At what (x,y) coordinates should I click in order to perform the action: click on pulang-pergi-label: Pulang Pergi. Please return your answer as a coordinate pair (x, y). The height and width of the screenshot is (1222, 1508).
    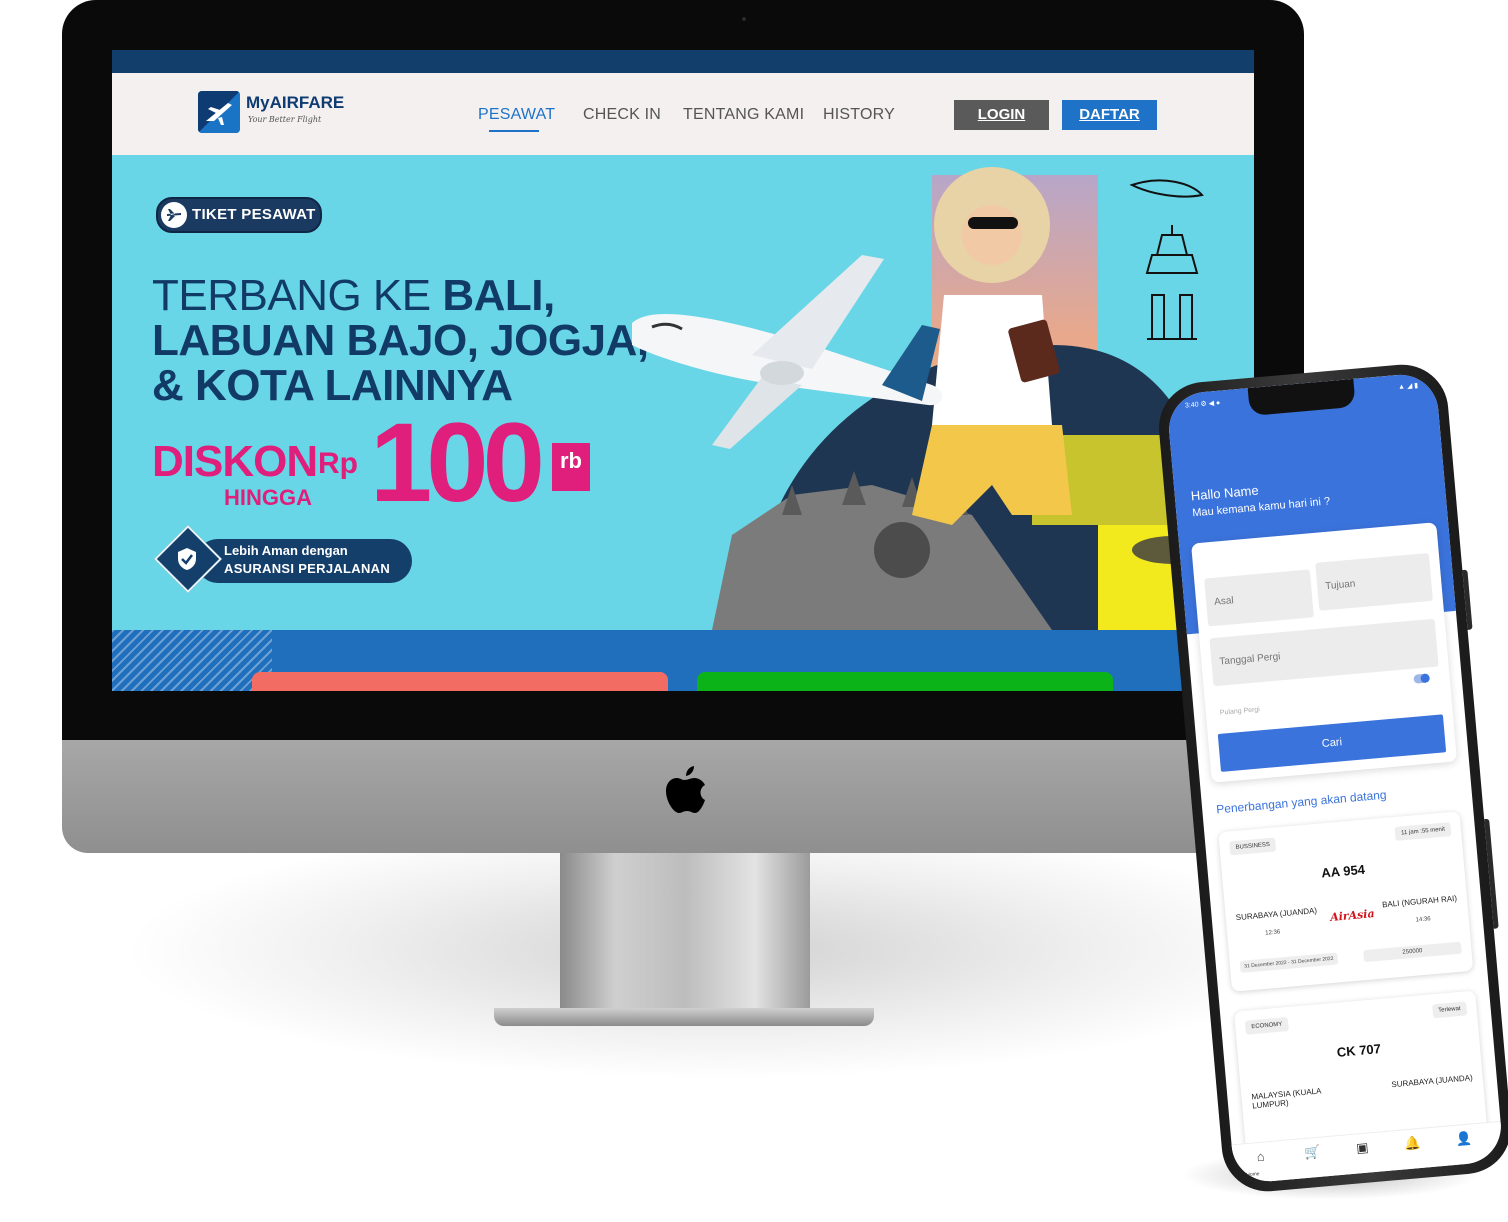
    Looking at the image, I should click on (1240, 711).